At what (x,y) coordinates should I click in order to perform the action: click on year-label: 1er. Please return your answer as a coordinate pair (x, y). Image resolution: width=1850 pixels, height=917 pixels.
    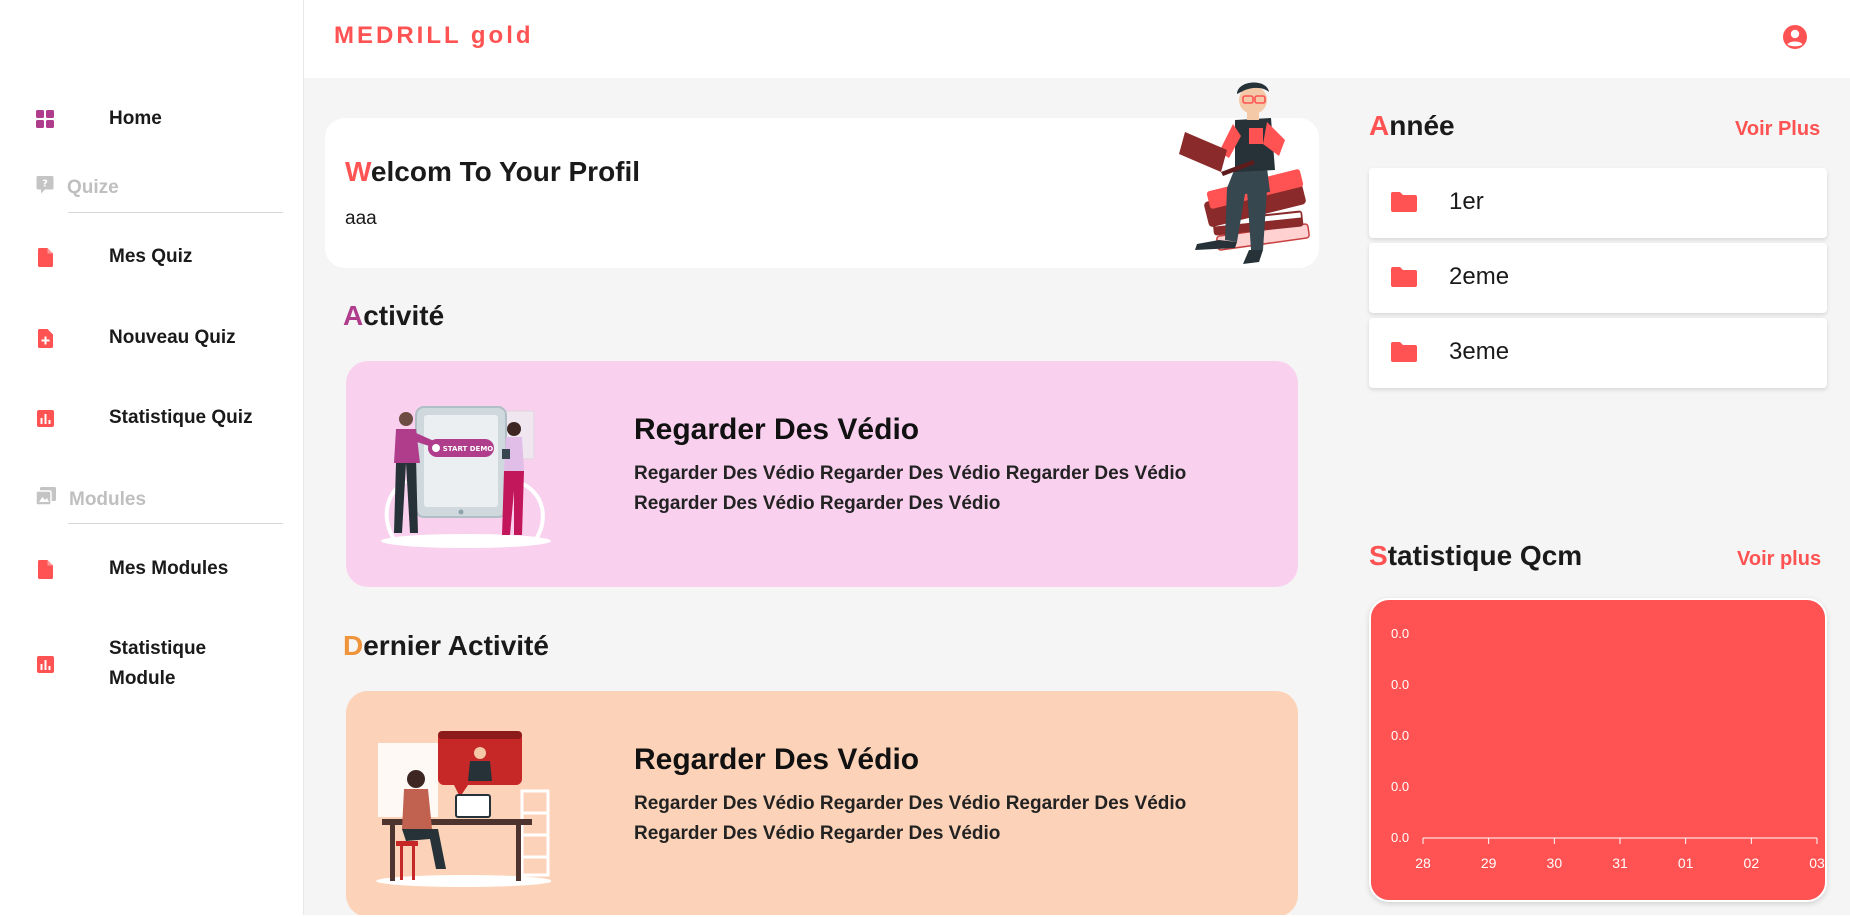
    Looking at the image, I should click on (1466, 201).